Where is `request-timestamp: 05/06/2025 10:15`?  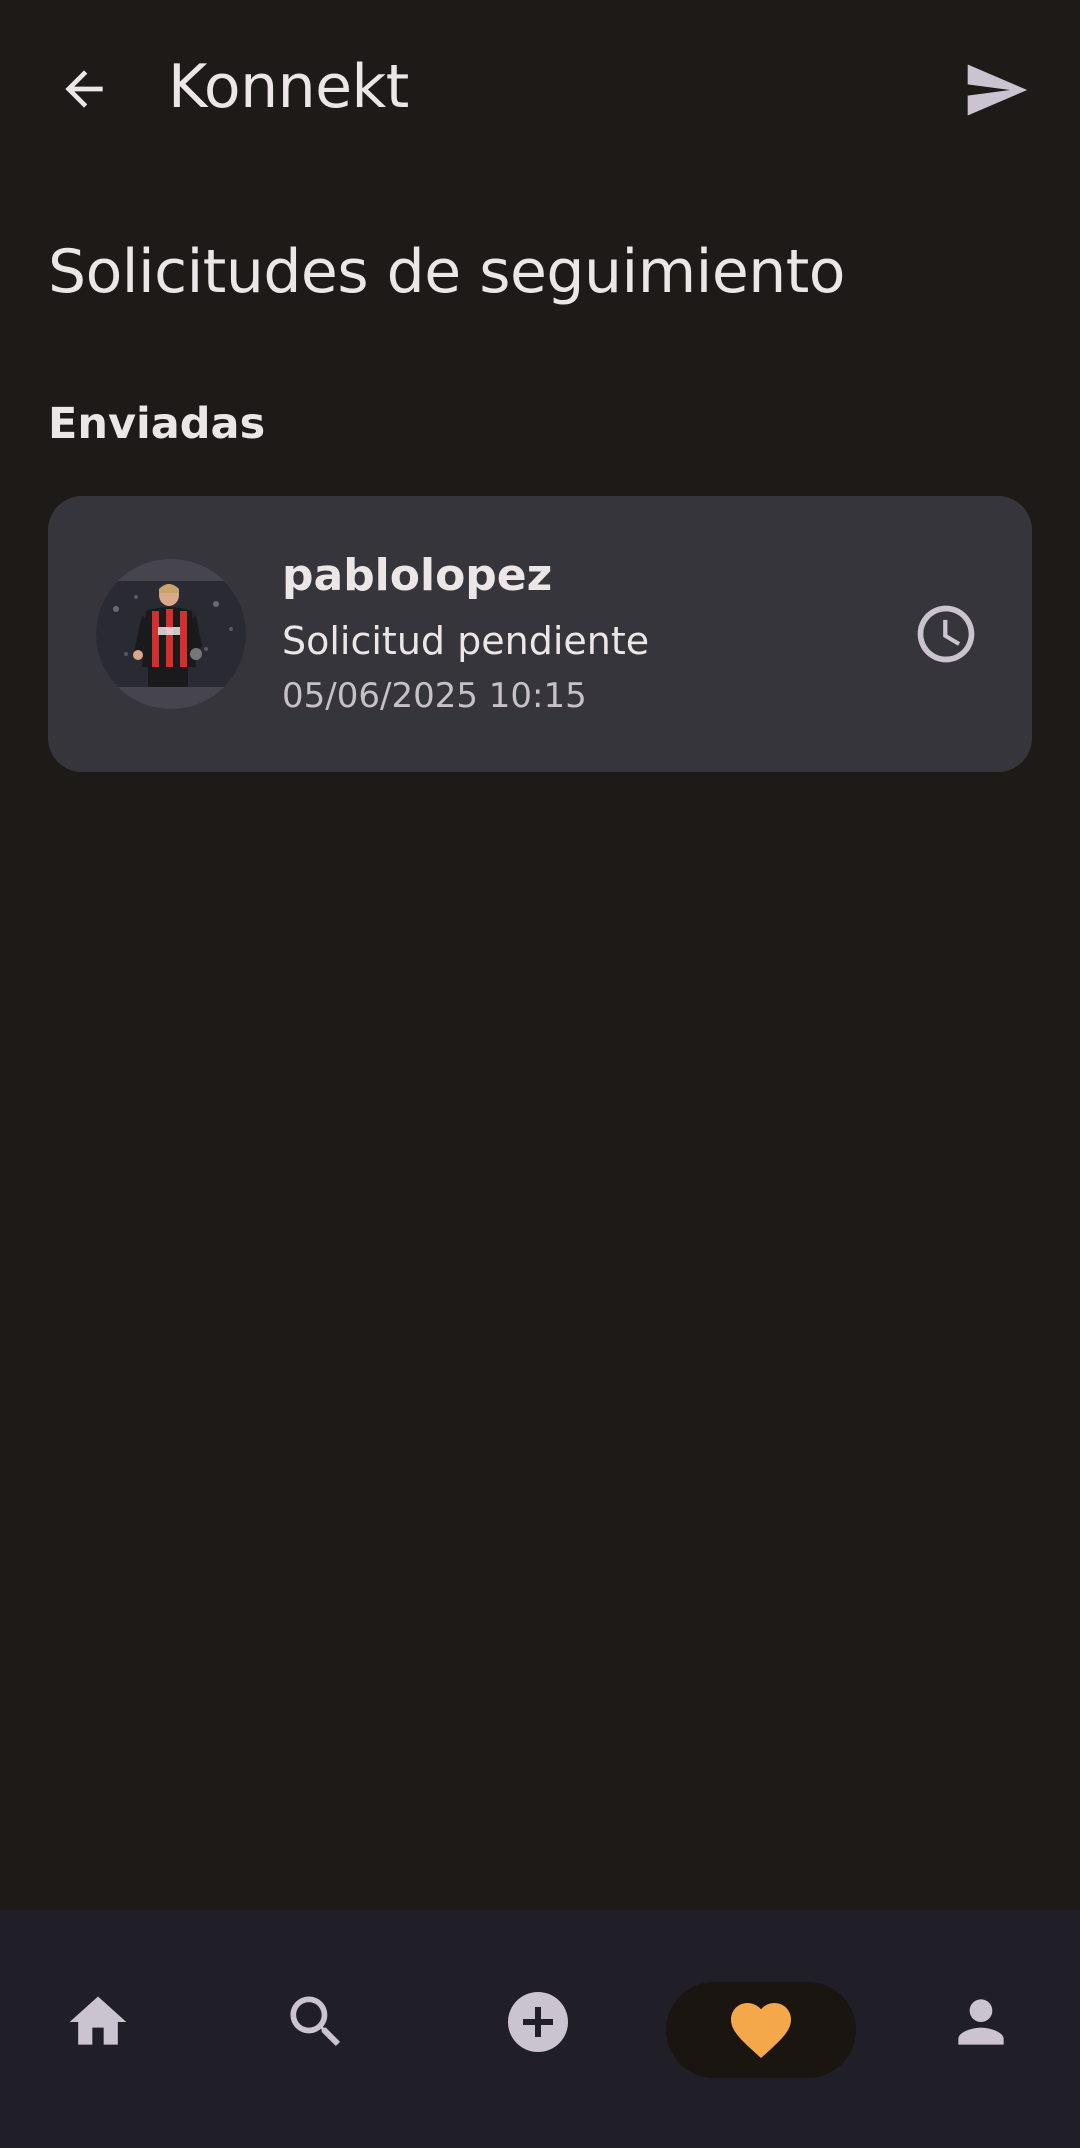 request-timestamp: 05/06/2025 10:15 is located at coordinates (434, 696).